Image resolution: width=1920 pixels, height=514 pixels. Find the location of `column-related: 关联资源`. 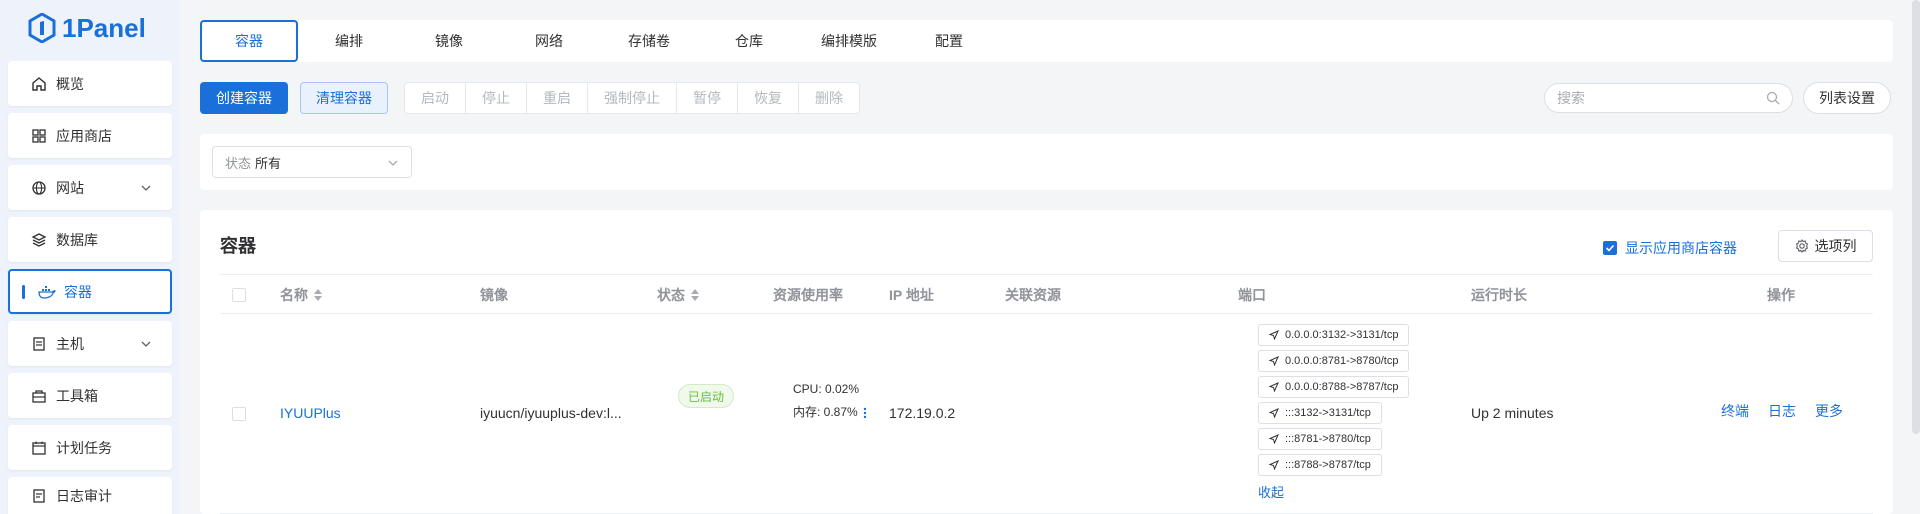

column-related: 关联资源 is located at coordinates (1033, 295).